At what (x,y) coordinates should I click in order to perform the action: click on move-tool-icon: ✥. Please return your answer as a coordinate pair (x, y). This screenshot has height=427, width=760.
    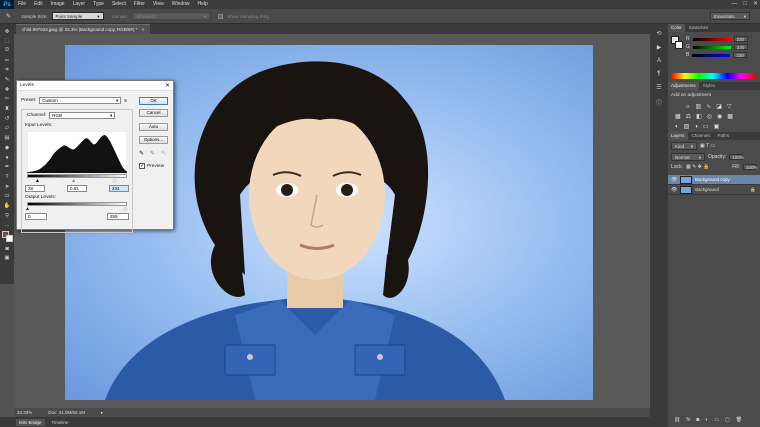
    Looking at the image, I should click on (7, 31).